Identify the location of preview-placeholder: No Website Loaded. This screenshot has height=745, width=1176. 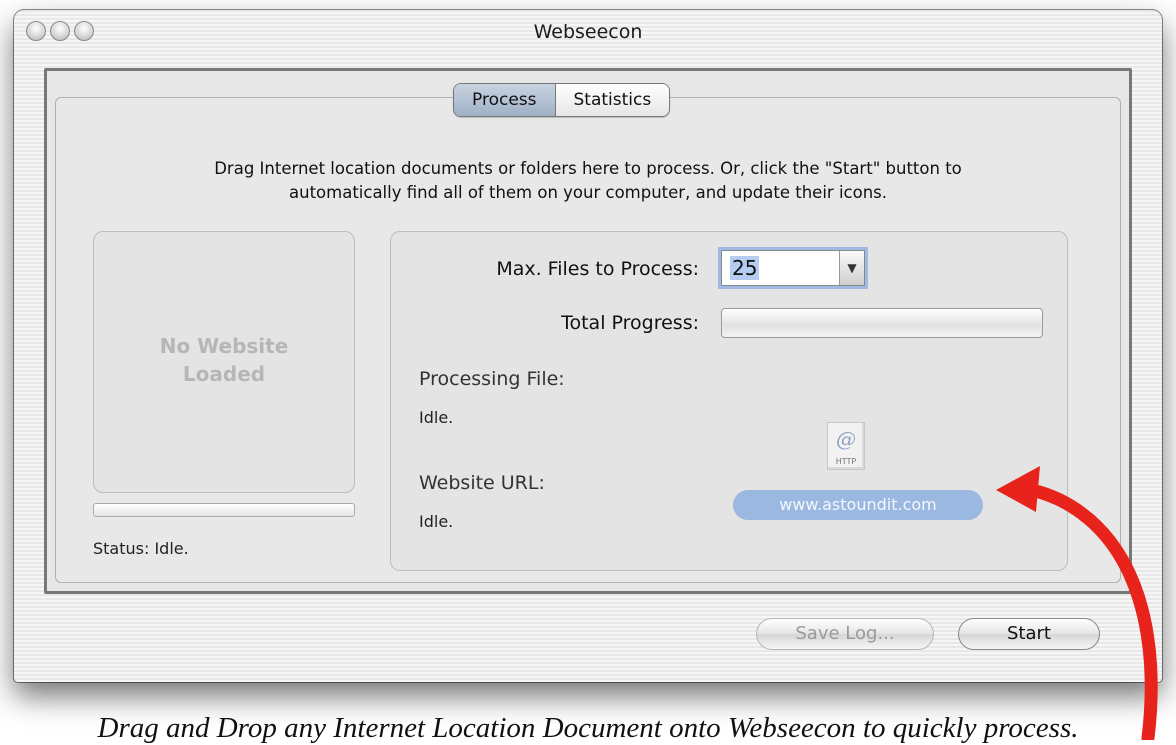
(224, 360).